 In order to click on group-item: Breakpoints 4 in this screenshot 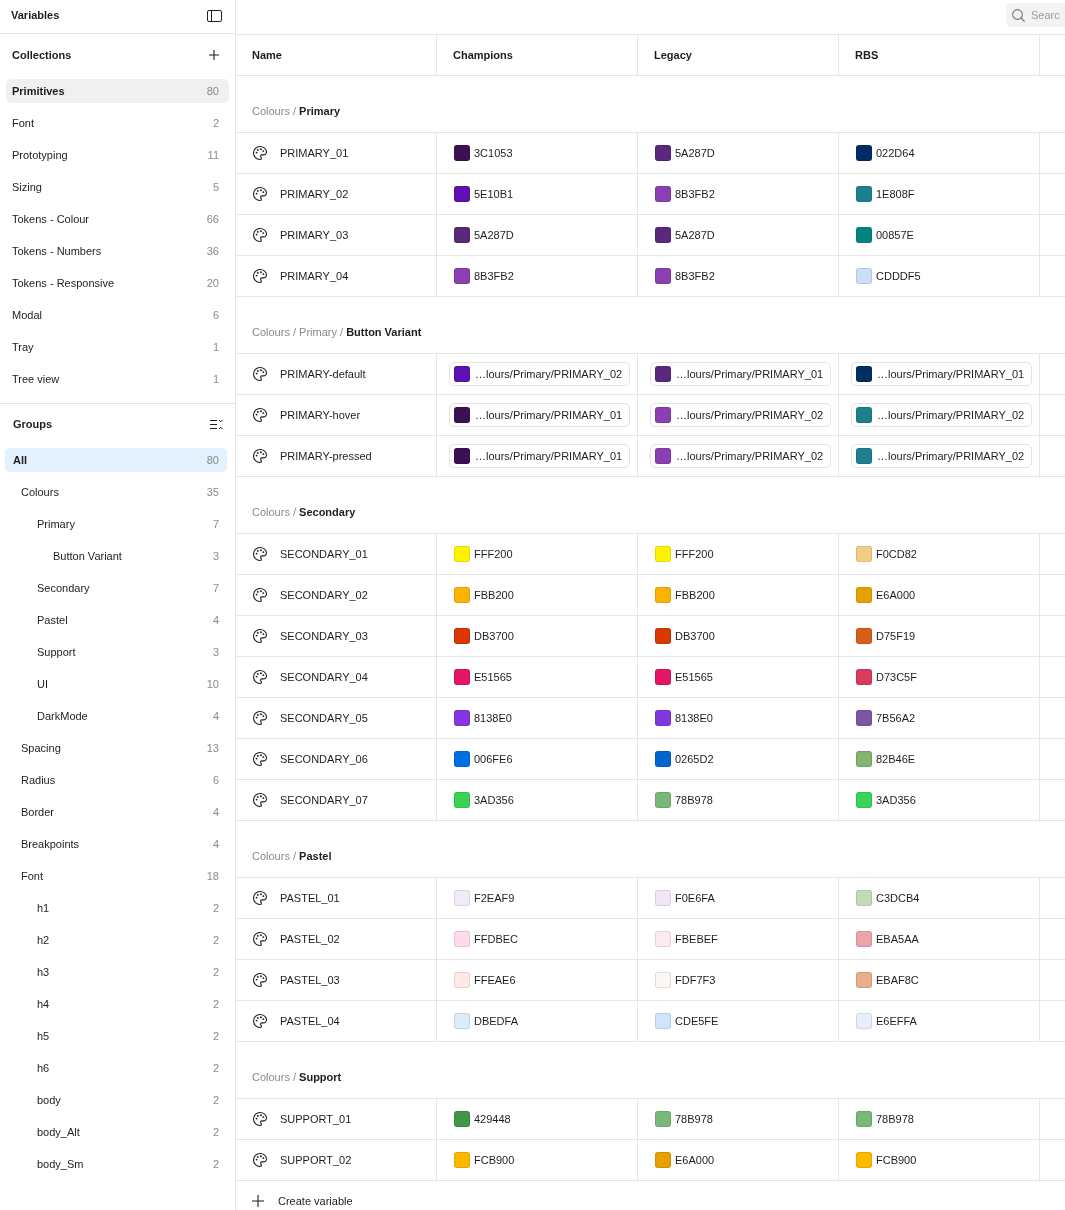, I will do `click(116, 844)`.